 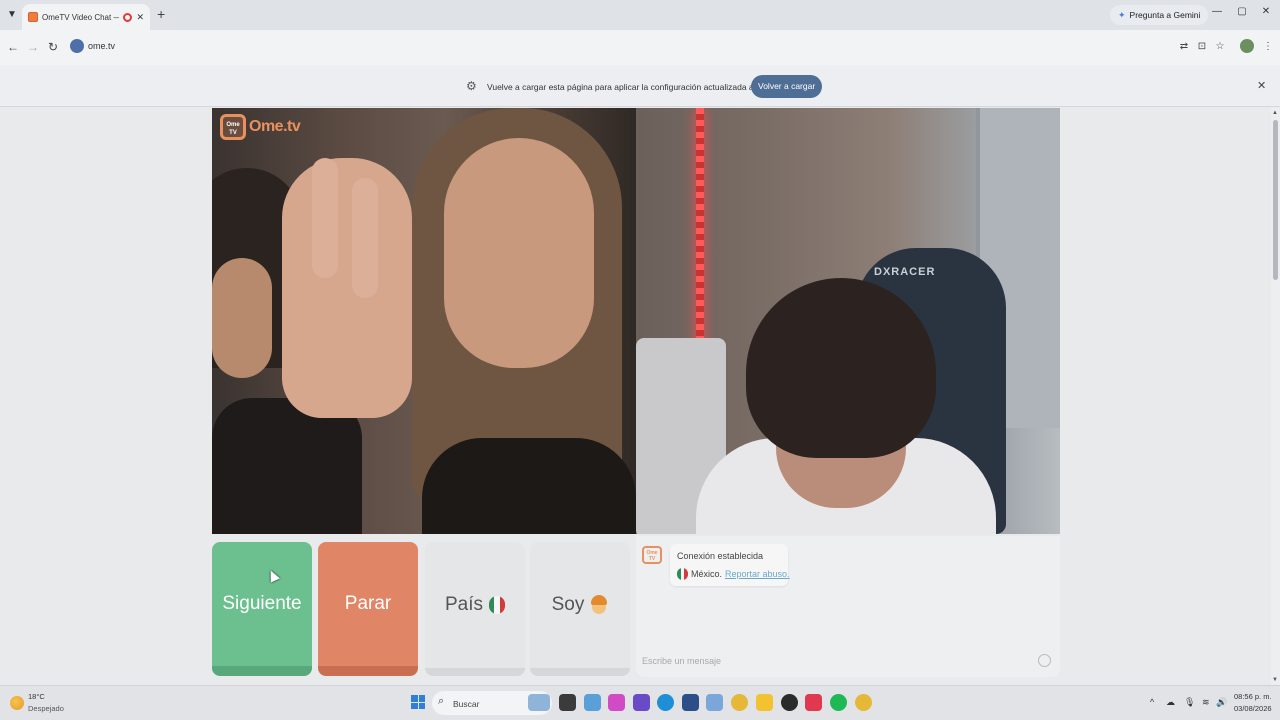 I want to click on country-button-label: País, so click(x=464, y=604).